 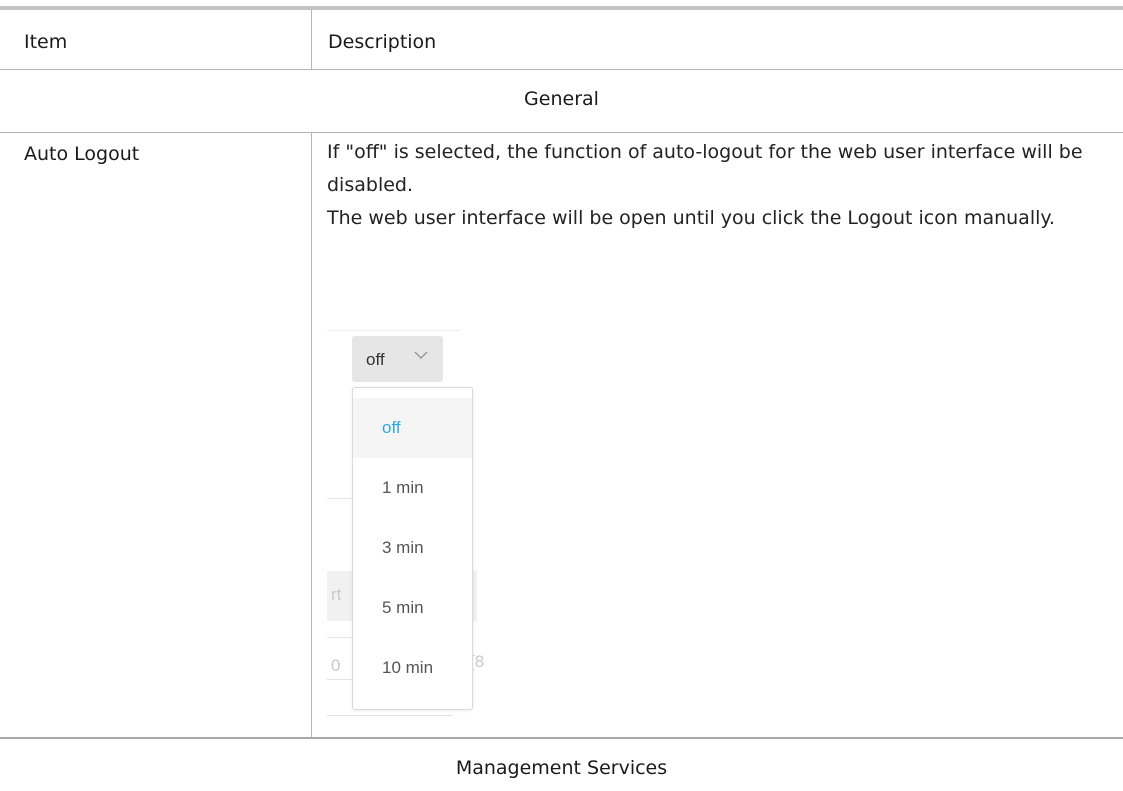 I want to click on row-item-auto-logout: Auto Logout, so click(x=82, y=154).